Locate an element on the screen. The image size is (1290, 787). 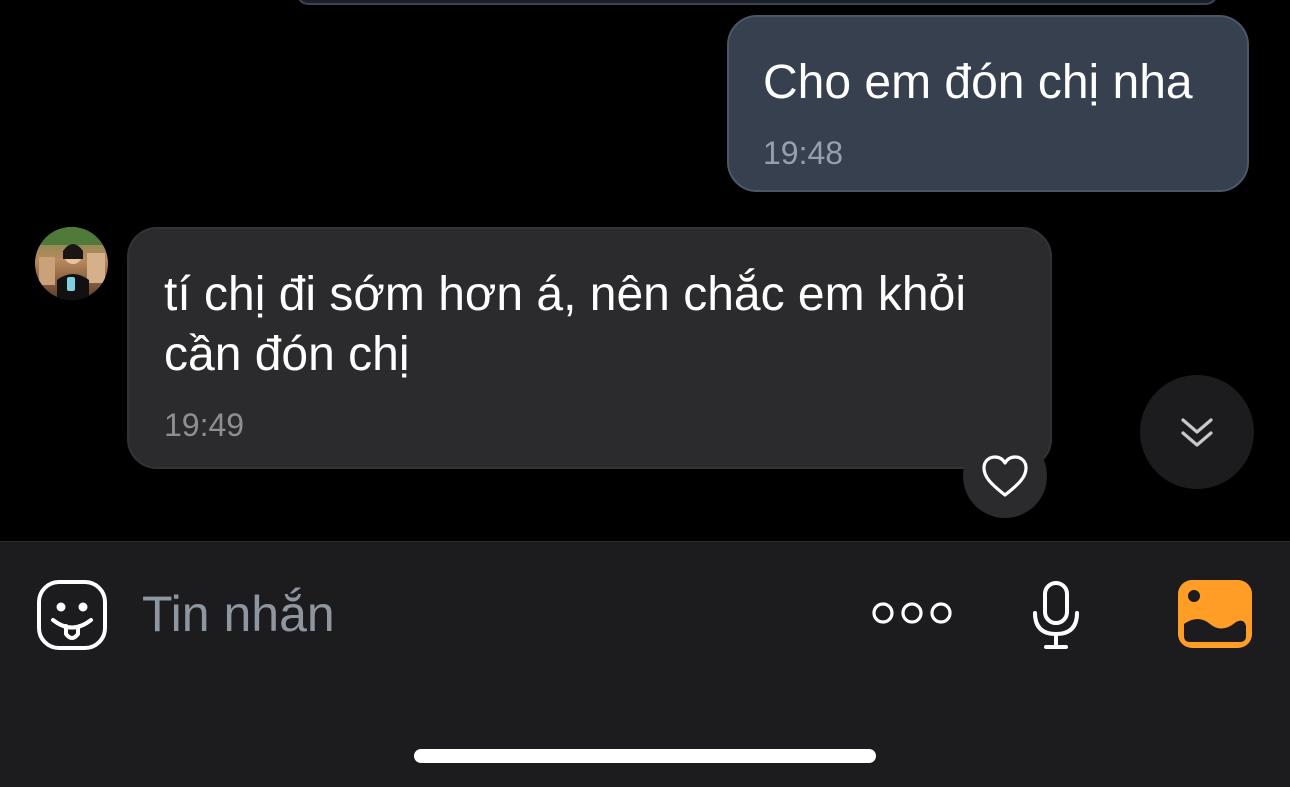
more-options-icon is located at coordinates (913, 613).